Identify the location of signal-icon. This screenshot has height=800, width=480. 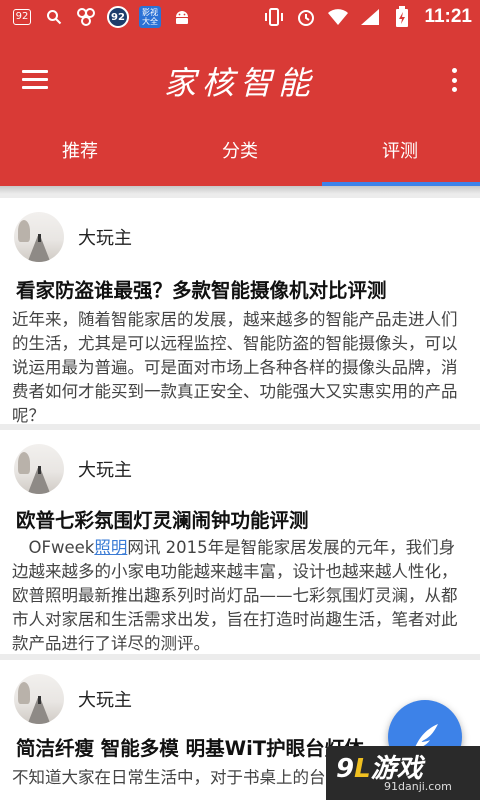
(370, 17).